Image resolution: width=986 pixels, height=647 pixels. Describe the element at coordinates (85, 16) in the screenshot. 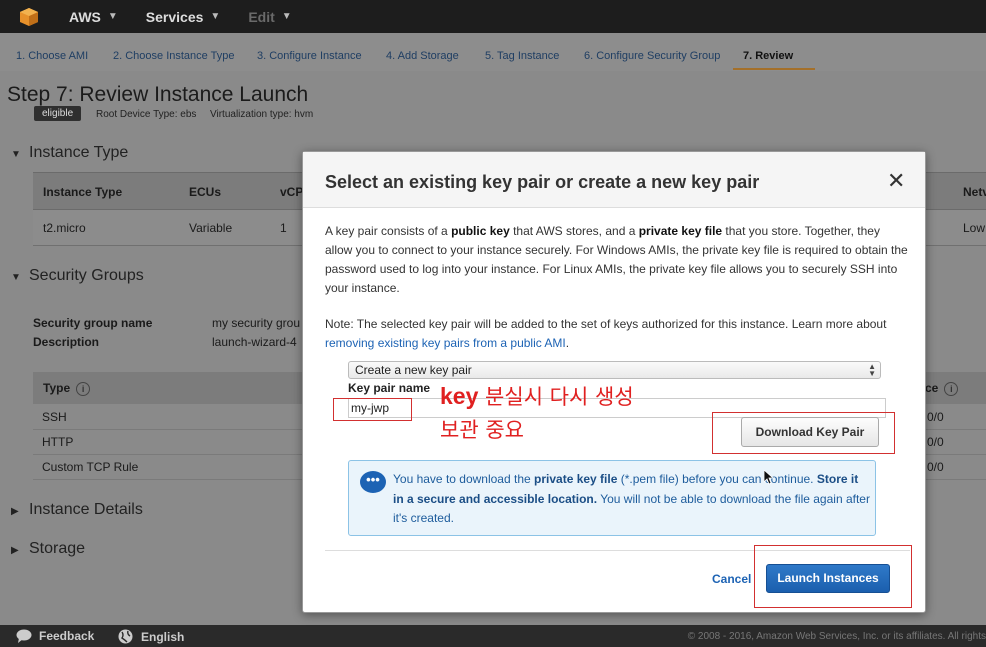

I see `aws-menu-label: AWS` at that location.